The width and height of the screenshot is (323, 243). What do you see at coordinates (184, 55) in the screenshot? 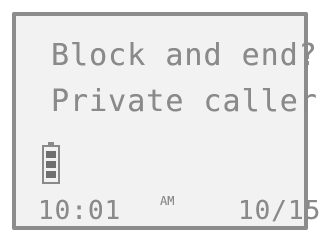
I see `prompt-text: Block and end?` at bounding box center [184, 55].